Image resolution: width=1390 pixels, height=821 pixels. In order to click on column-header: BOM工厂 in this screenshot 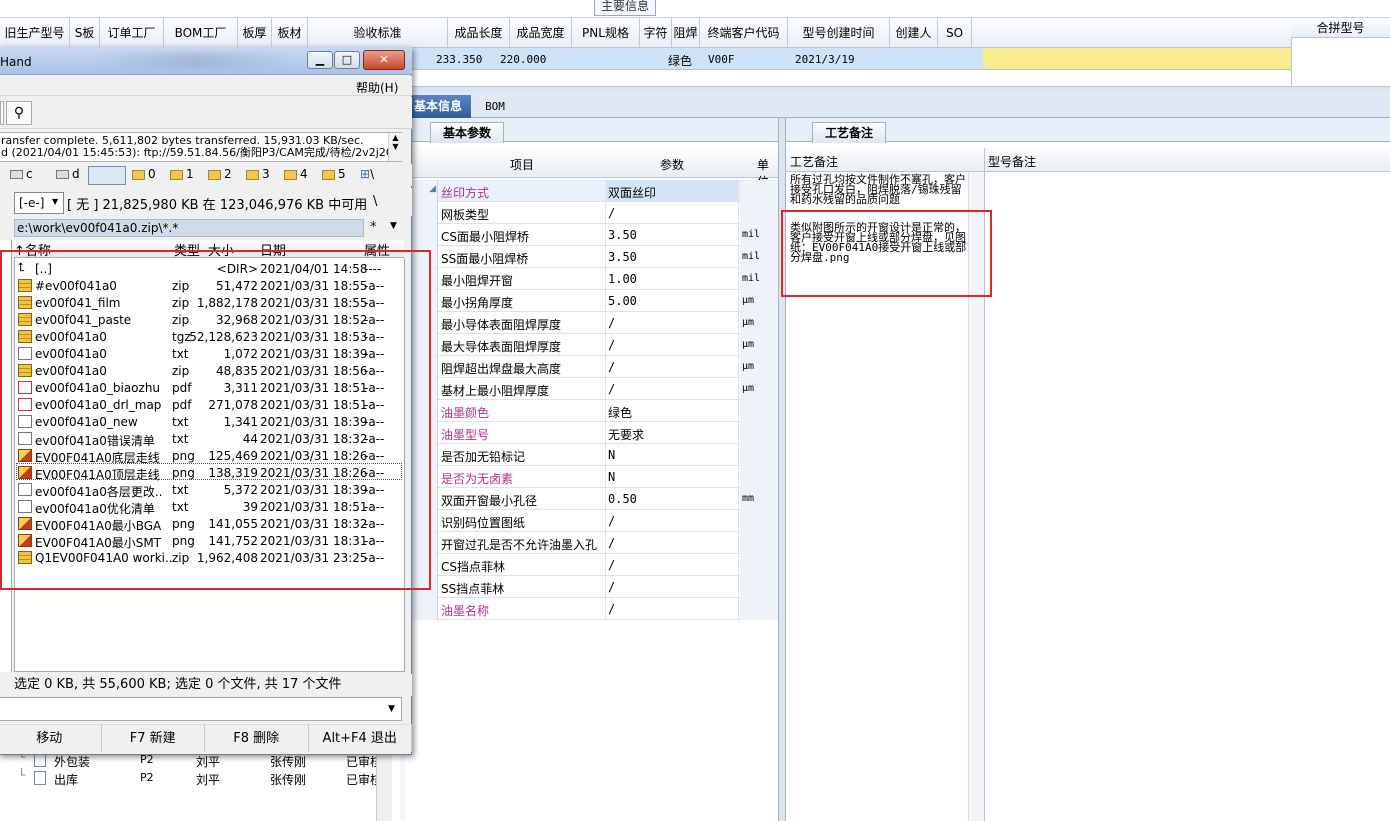, I will do `click(201, 32)`.